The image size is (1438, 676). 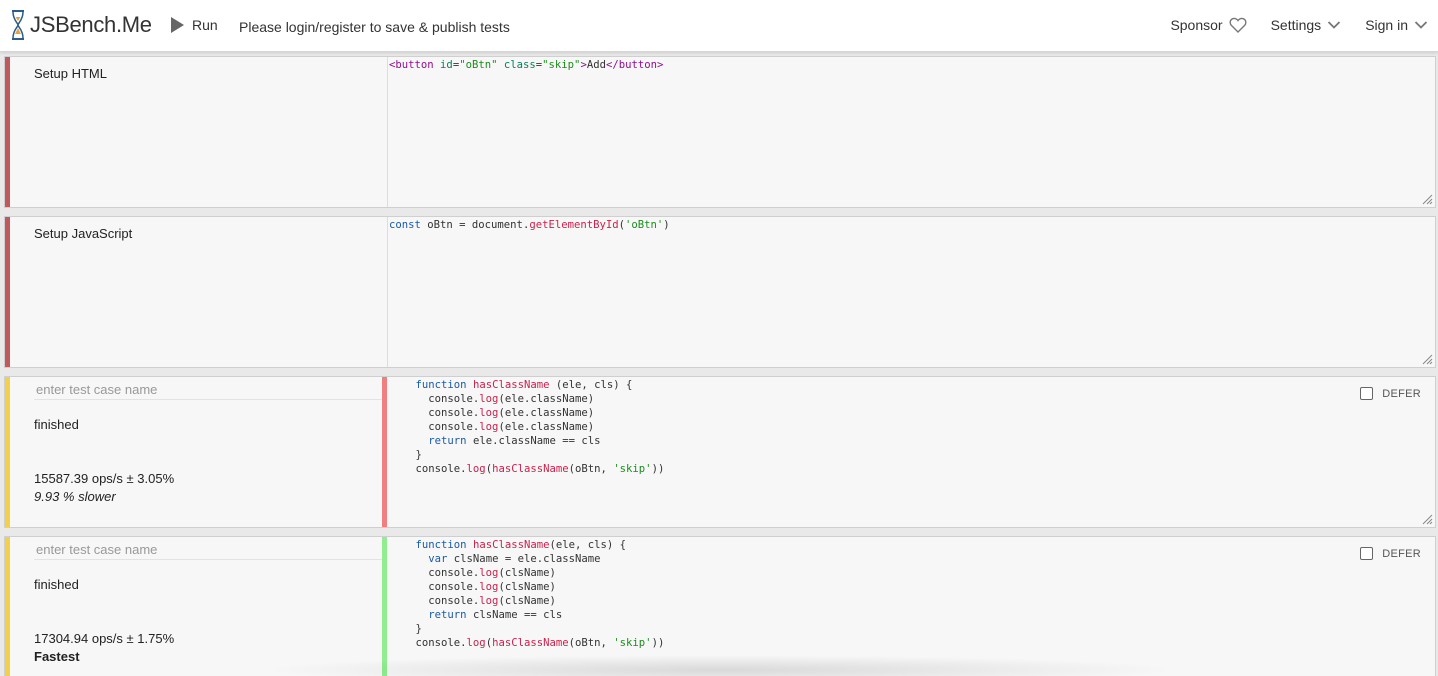 I want to click on play-icon, so click(x=177, y=25).